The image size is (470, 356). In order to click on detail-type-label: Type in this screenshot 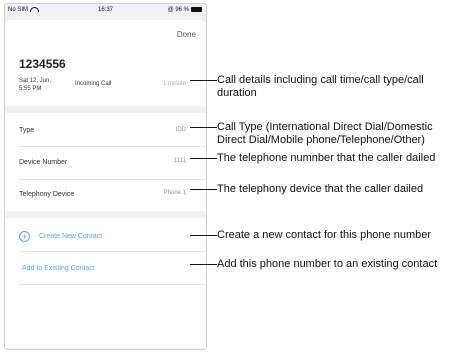, I will do `click(27, 130)`.